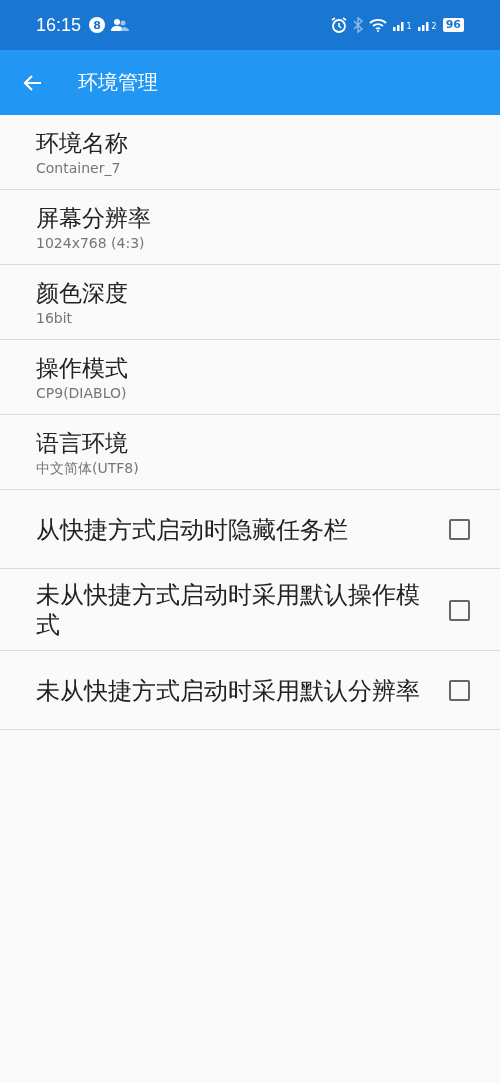  Describe the element at coordinates (357, 25) in the screenshot. I see `bluetooth-icon` at that location.